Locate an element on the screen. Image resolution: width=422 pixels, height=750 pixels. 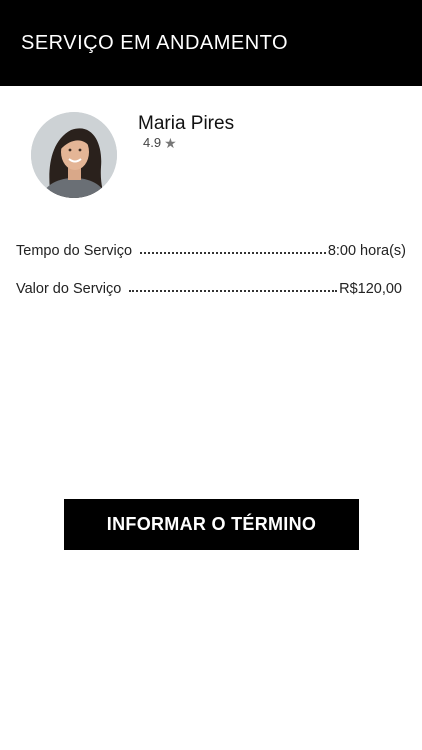
avatar-photo is located at coordinates (74, 155).